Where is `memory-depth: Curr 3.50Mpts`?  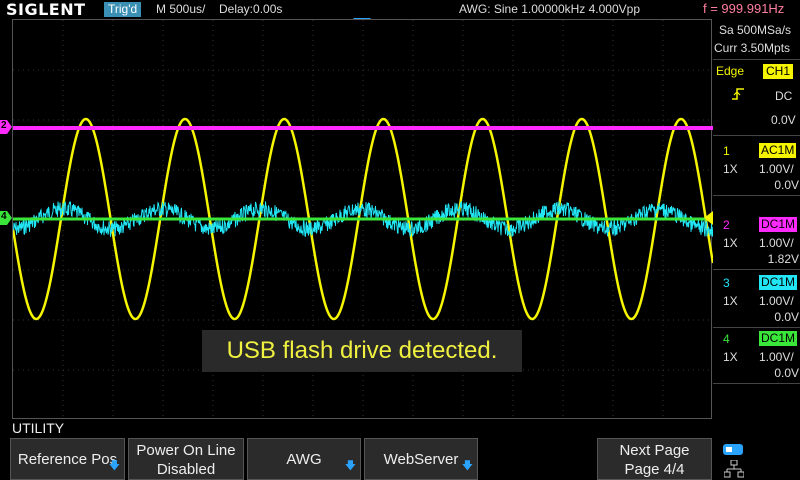
memory-depth: Curr 3.50Mpts is located at coordinates (752, 48).